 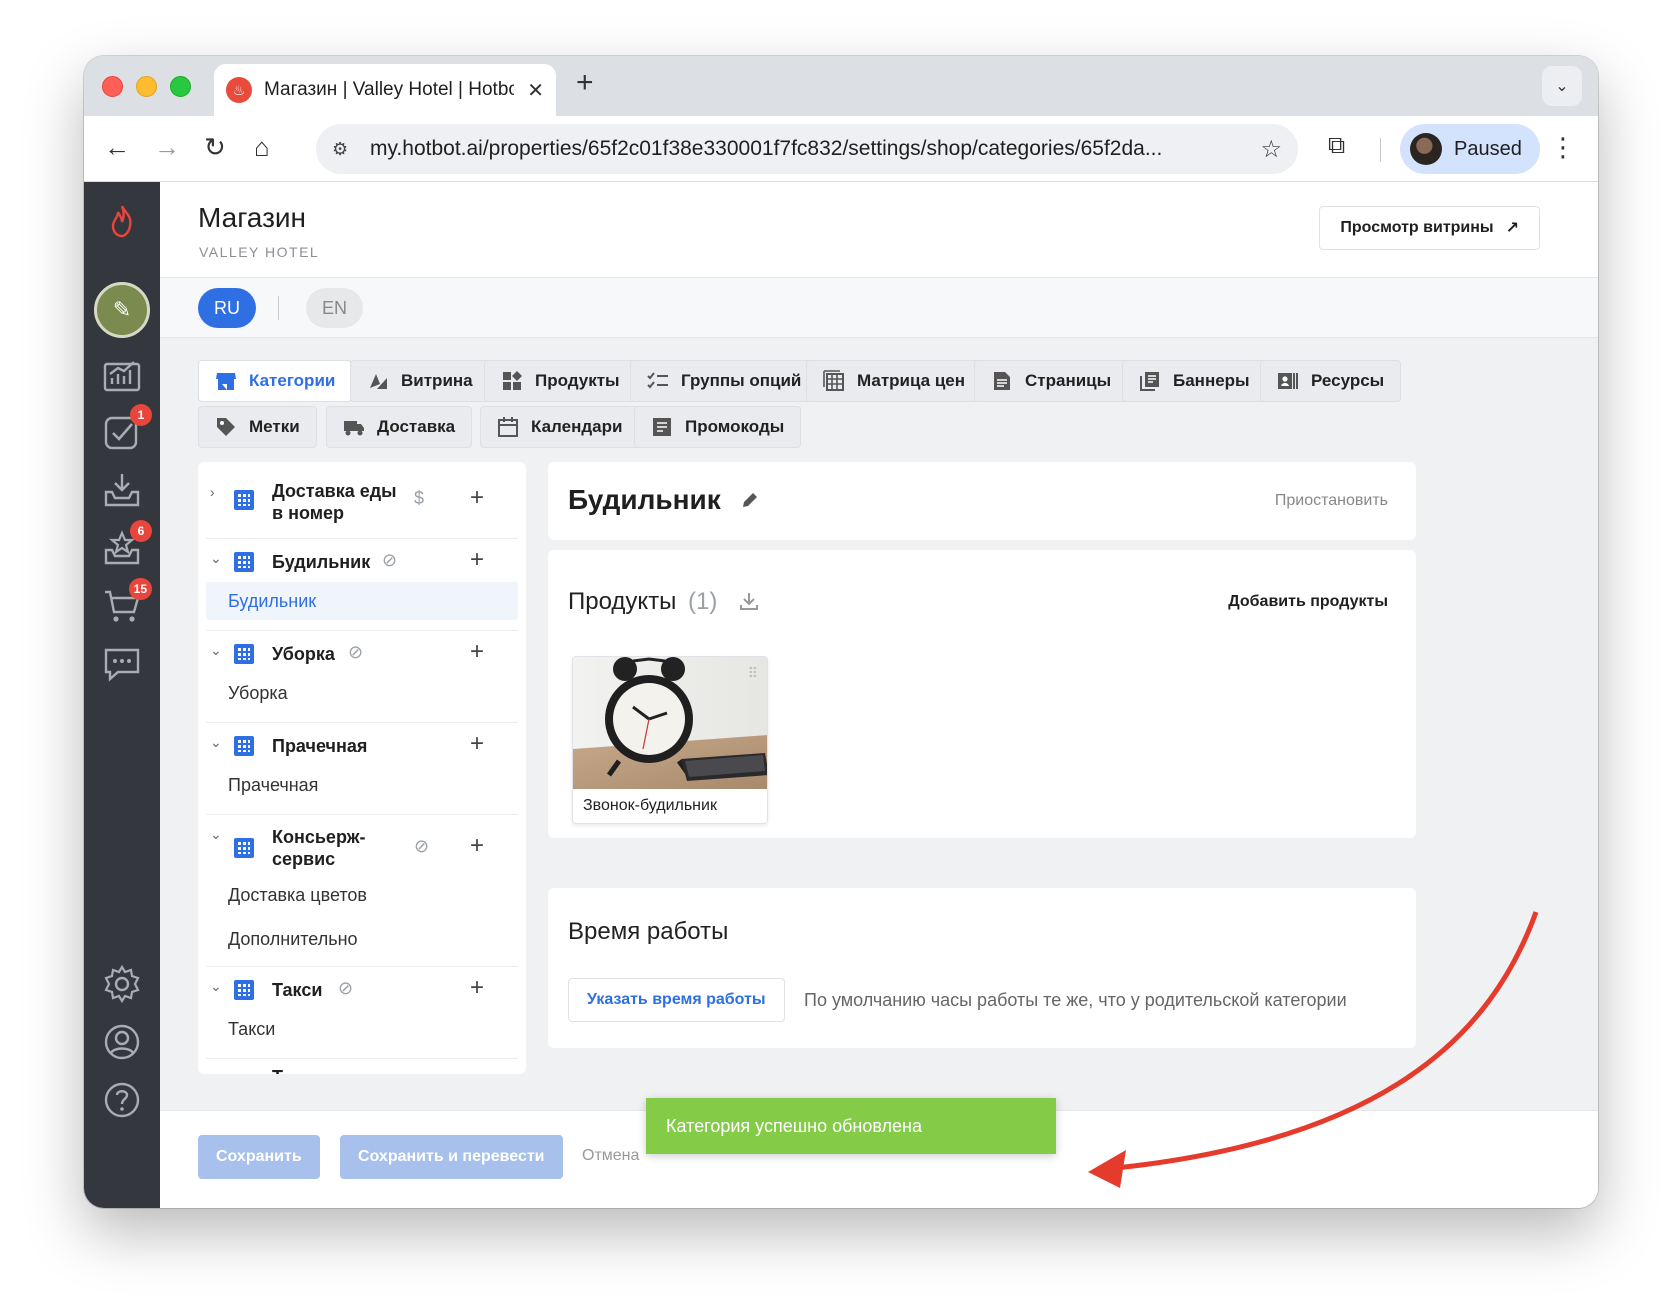 I want to click on category-name: Консьерж-сервис, so click(x=319, y=848).